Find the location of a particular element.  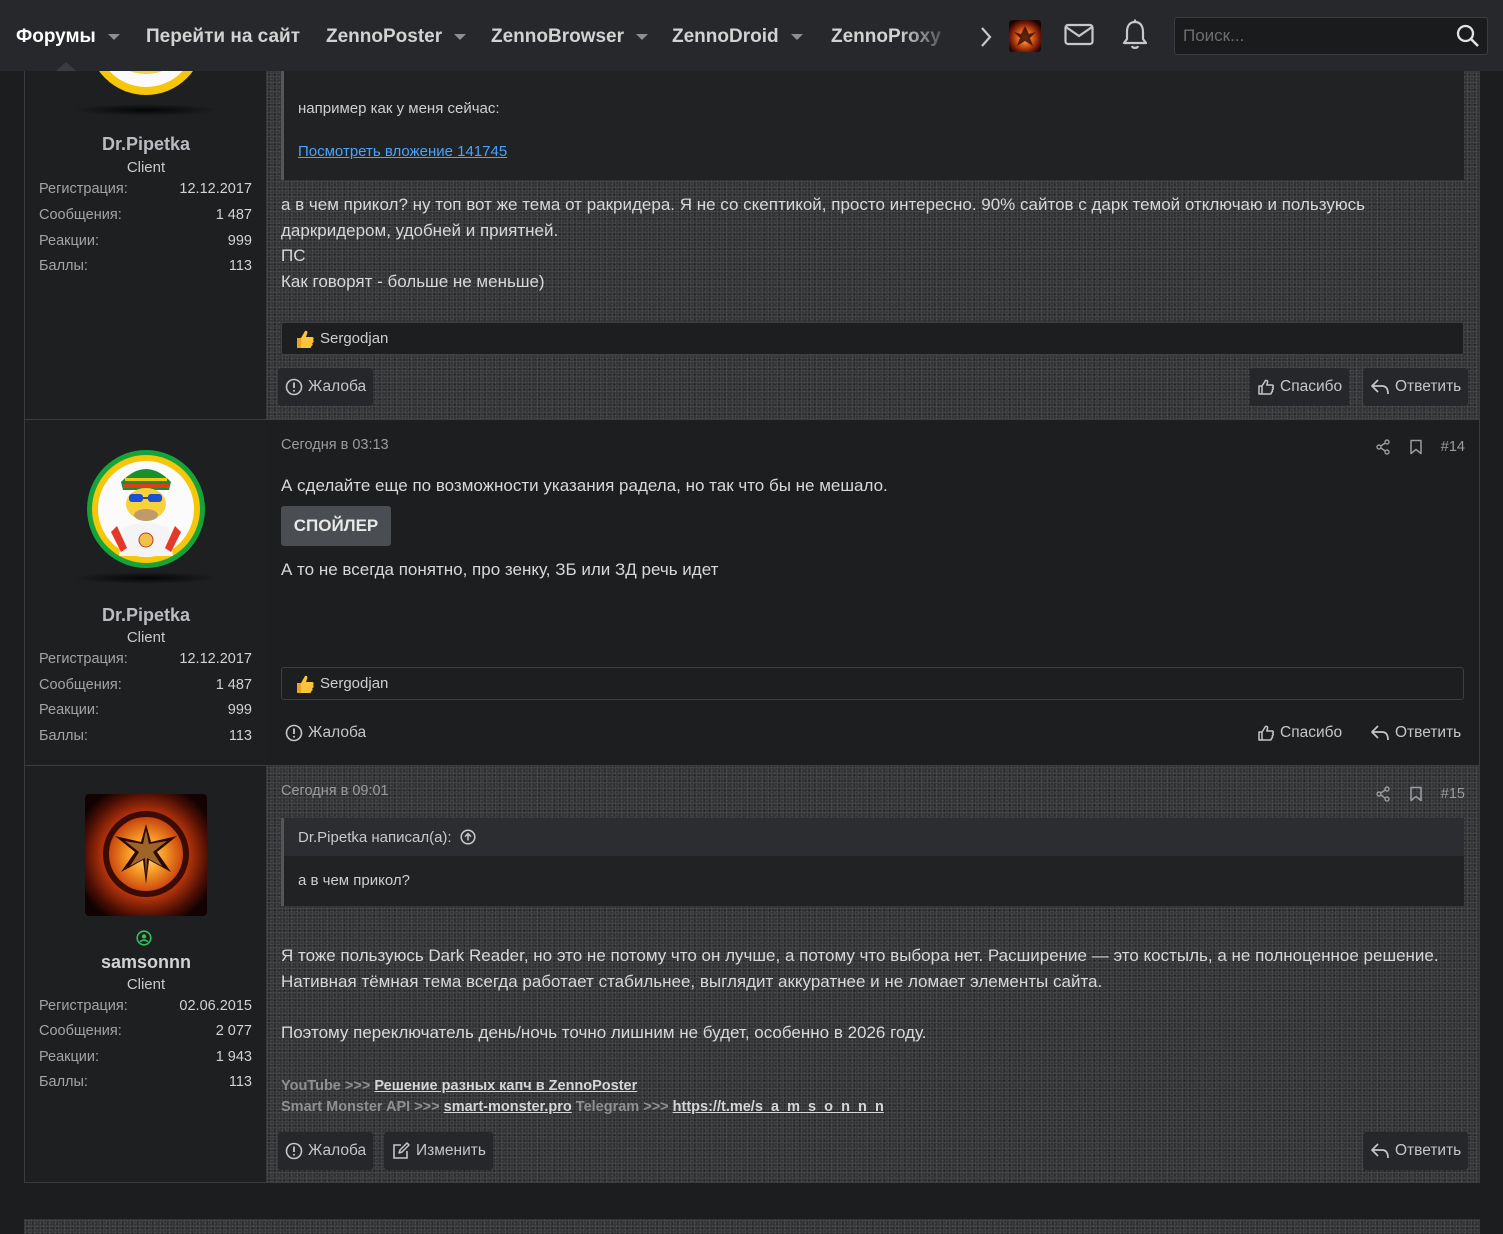

post-number: #15 is located at coordinates (1453, 794).